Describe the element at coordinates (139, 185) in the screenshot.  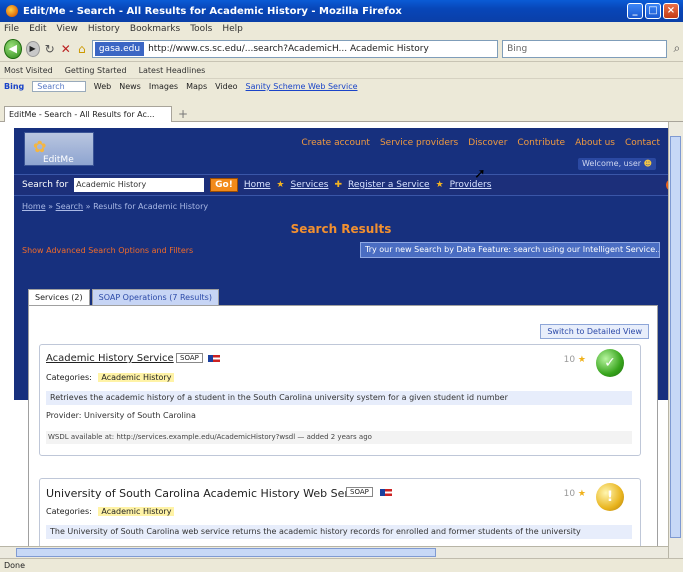
I see `site-search-input: Academic History` at that location.